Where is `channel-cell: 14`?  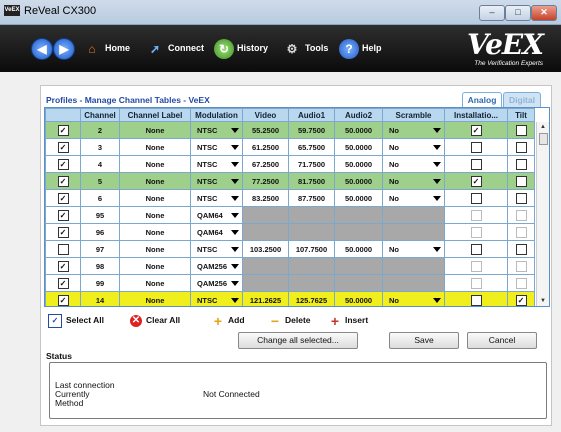 channel-cell: 14 is located at coordinates (100, 298).